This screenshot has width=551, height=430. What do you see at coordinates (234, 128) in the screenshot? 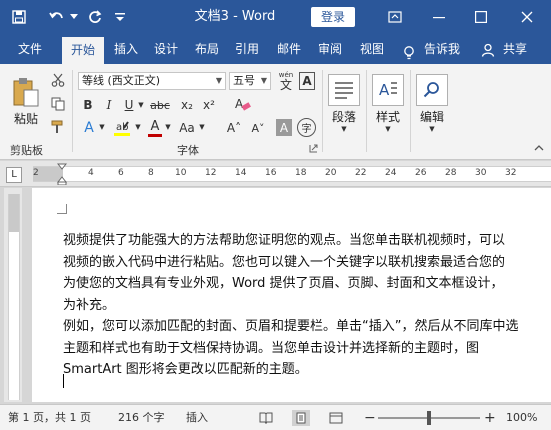
I see `grow-font-button: A˄` at bounding box center [234, 128].